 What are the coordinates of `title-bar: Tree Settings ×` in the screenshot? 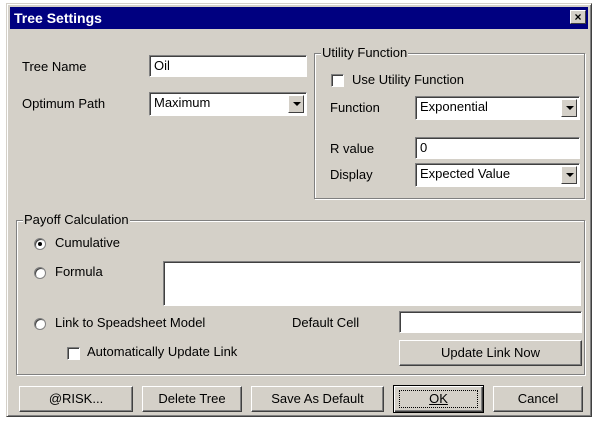 It's located at (299, 18).